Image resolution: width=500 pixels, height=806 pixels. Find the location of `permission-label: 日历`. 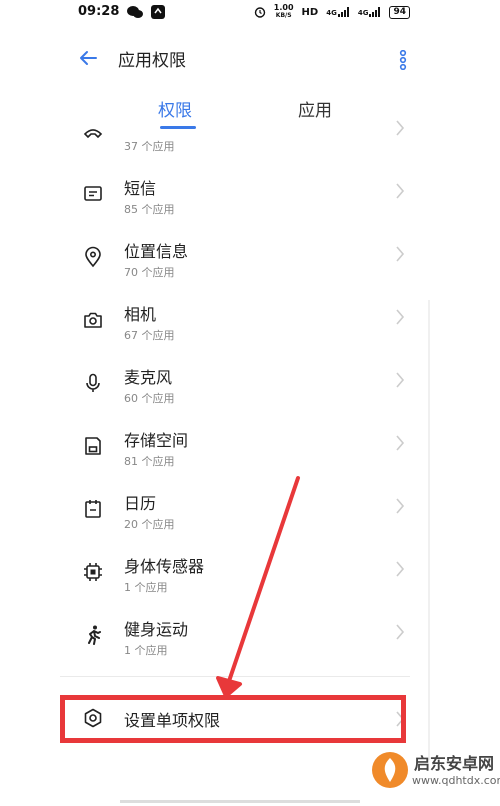

permission-label: 日历 is located at coordinates (140, 503).